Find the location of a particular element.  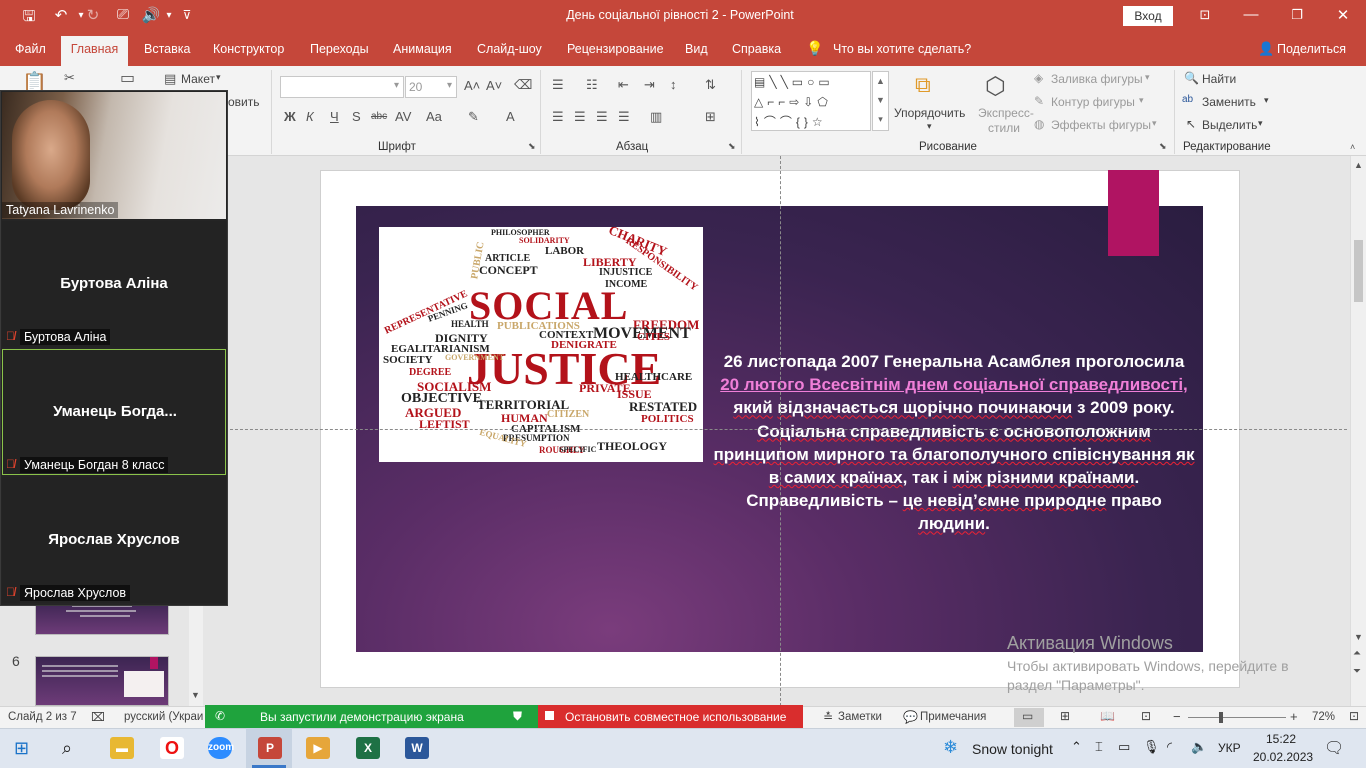

quick-styles-button: Экспресс-стили is located at coordinates (1006, 121).